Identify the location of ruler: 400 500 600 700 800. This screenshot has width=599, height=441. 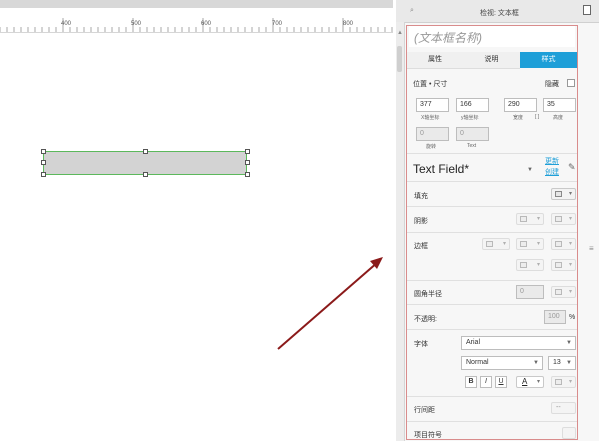
(196, 16).